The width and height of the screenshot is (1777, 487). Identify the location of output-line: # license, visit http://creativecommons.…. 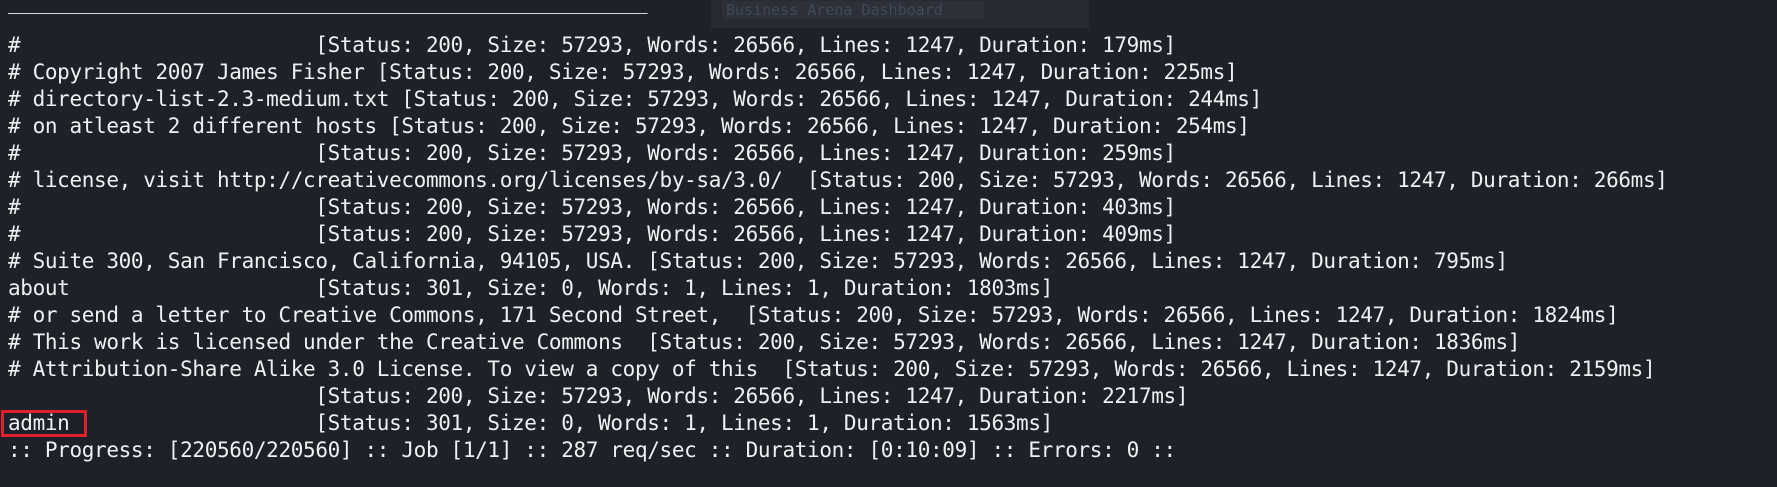
(838, 180).